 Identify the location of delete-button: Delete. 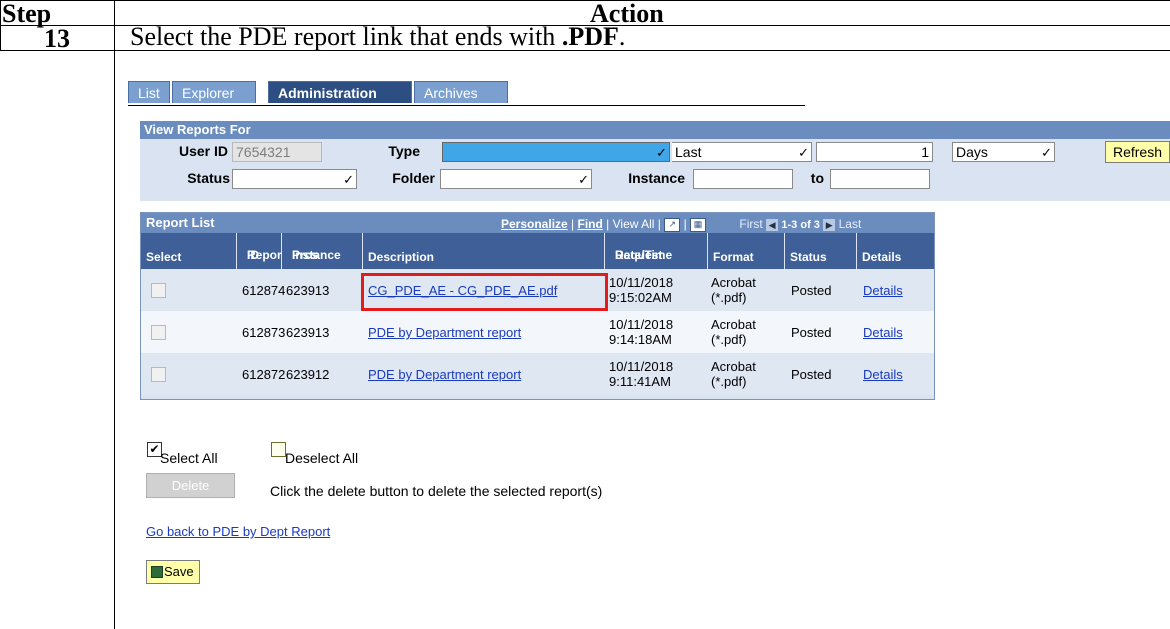
(190, 485).